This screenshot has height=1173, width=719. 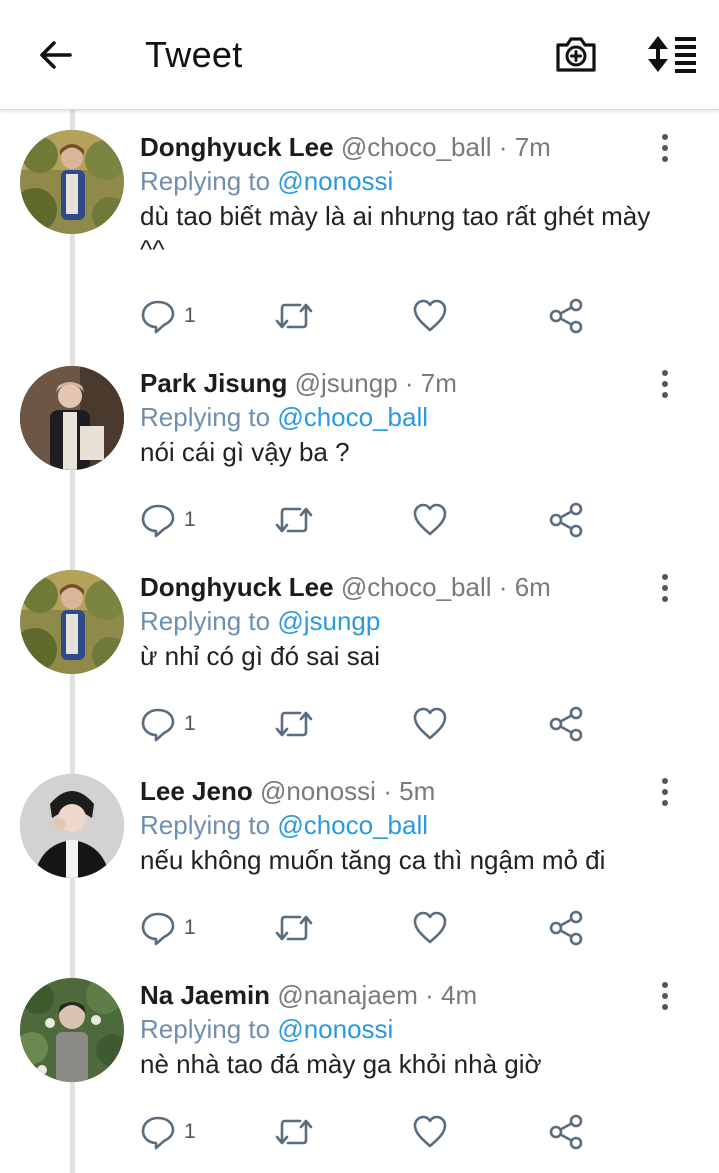 I want to click on tweet-text: nếu không muốn tăng ca thì ngậm mỏ đi, so click(x=373, y=860).